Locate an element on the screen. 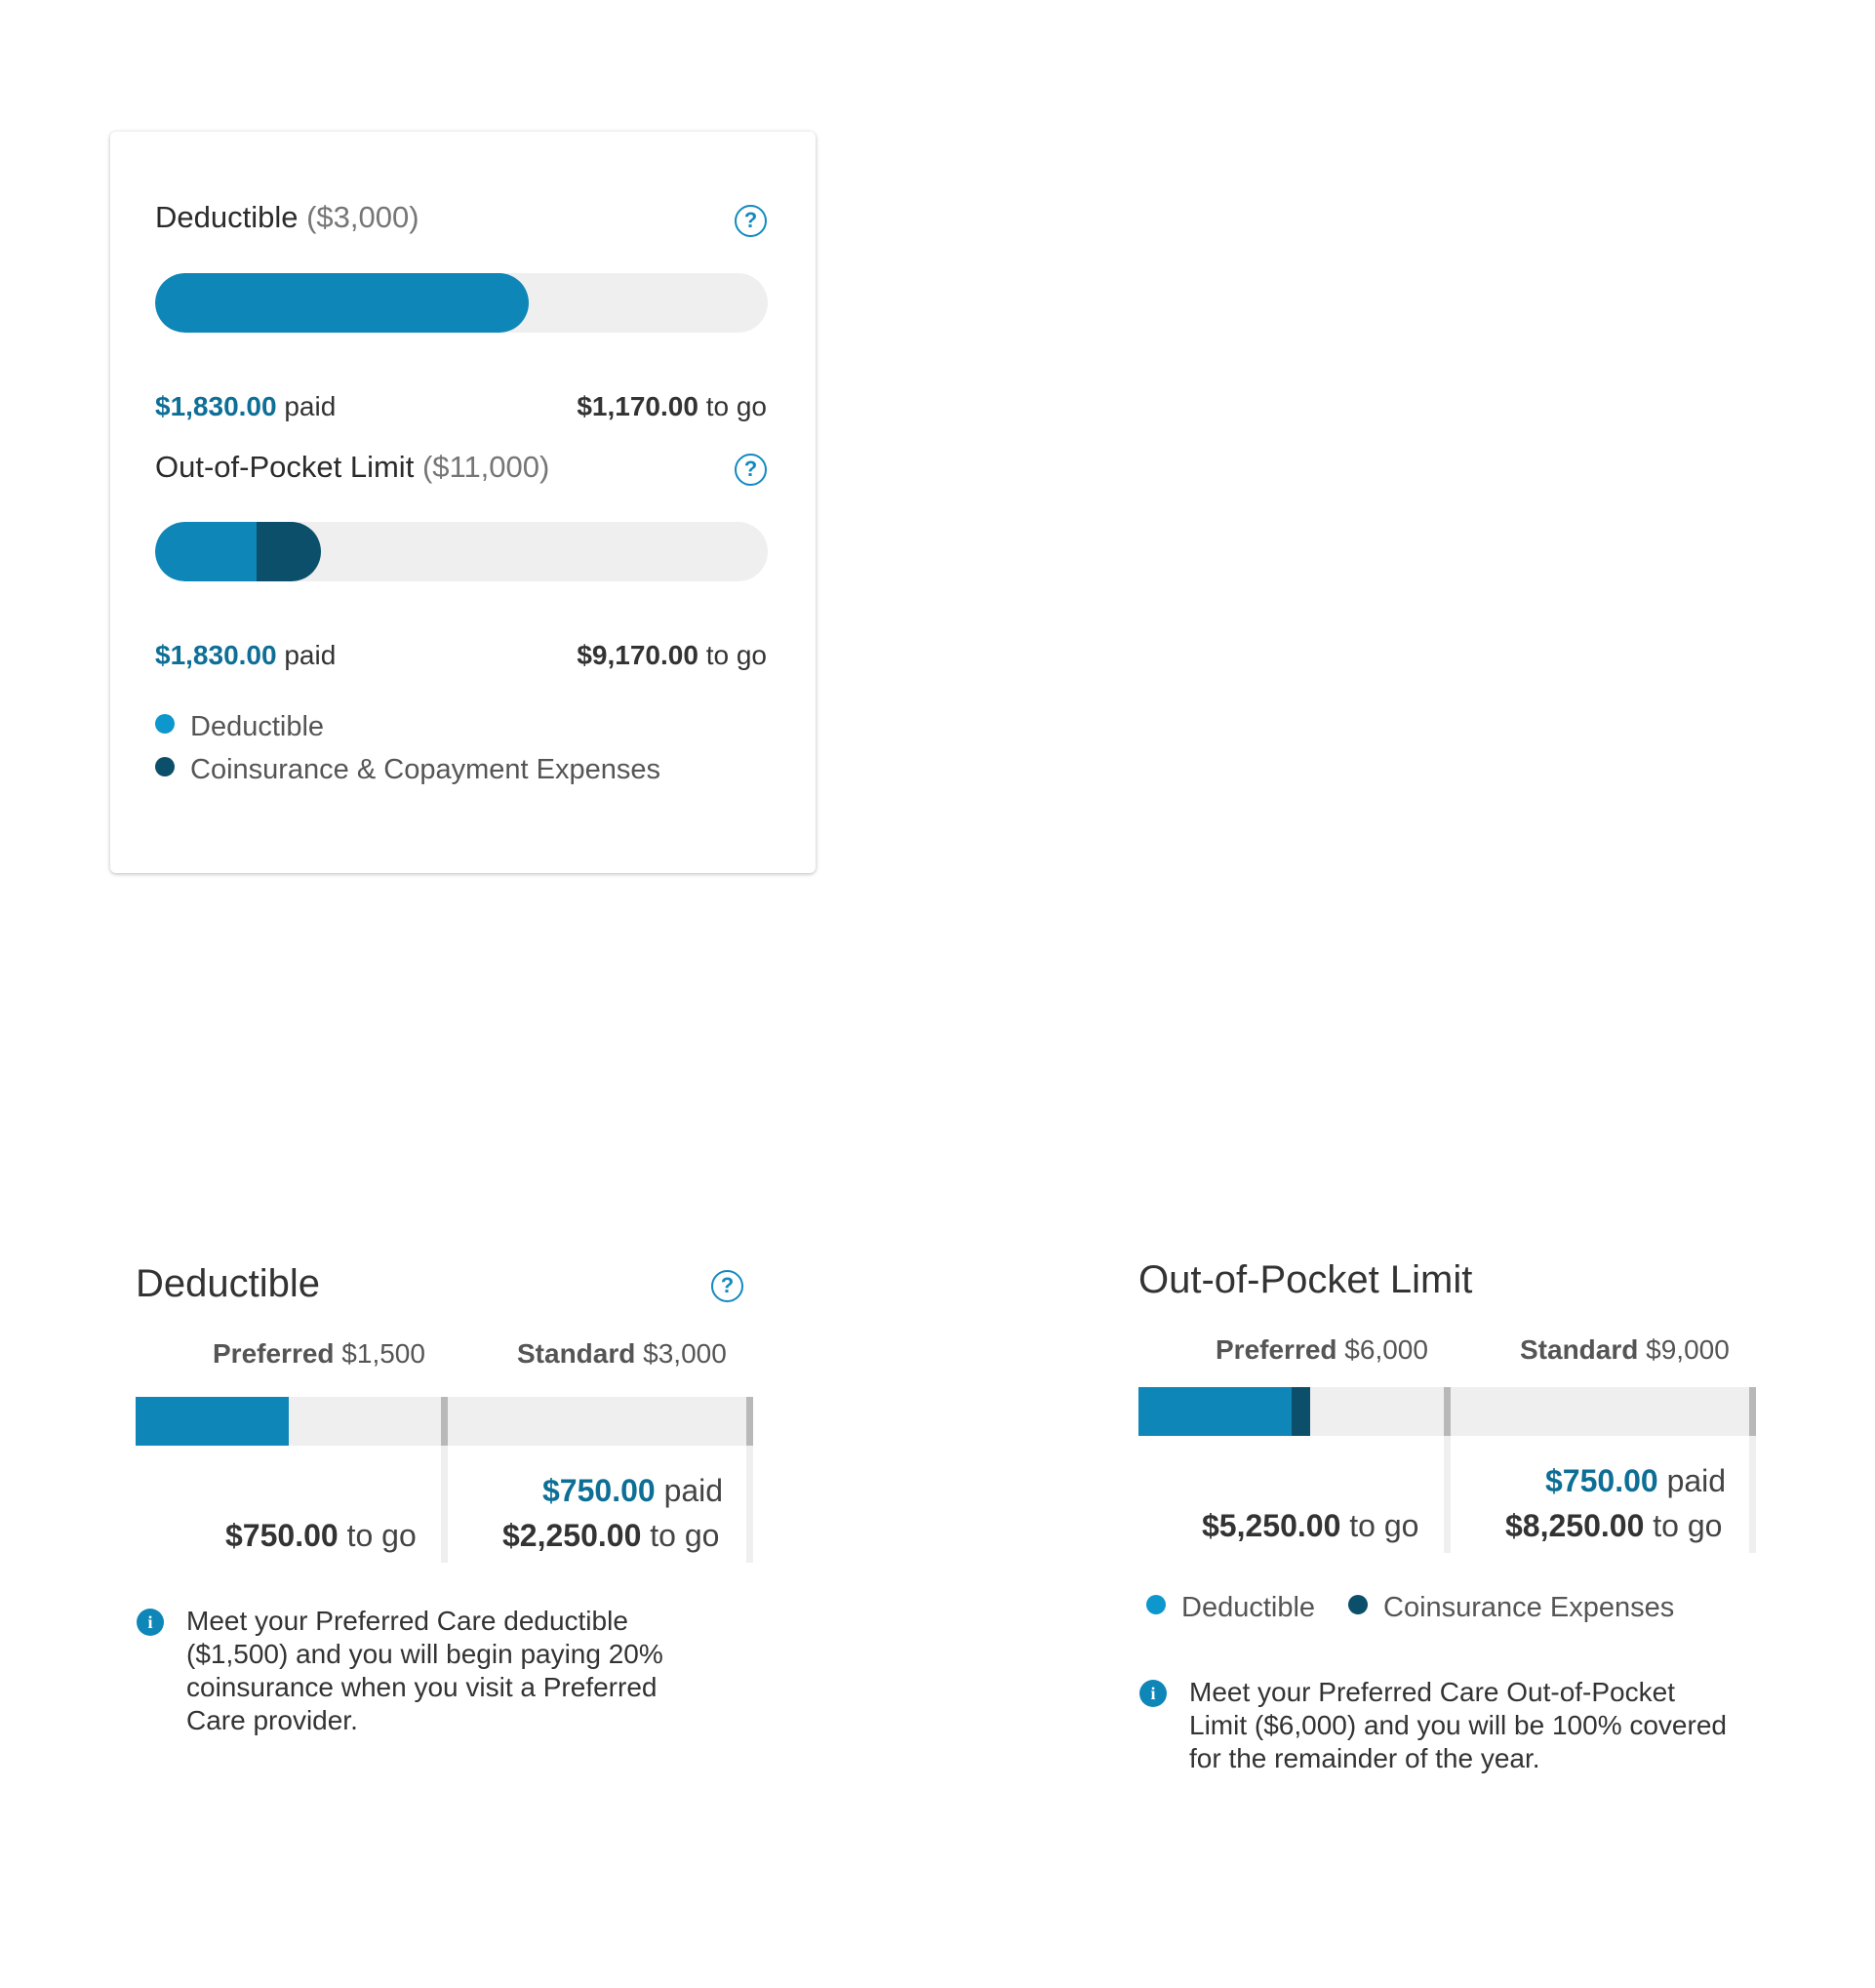 The height and width of the screenshot is (1988, 1875). preferred-to-go: $5,250.00 to go is located at coordinates (1310, 1526).